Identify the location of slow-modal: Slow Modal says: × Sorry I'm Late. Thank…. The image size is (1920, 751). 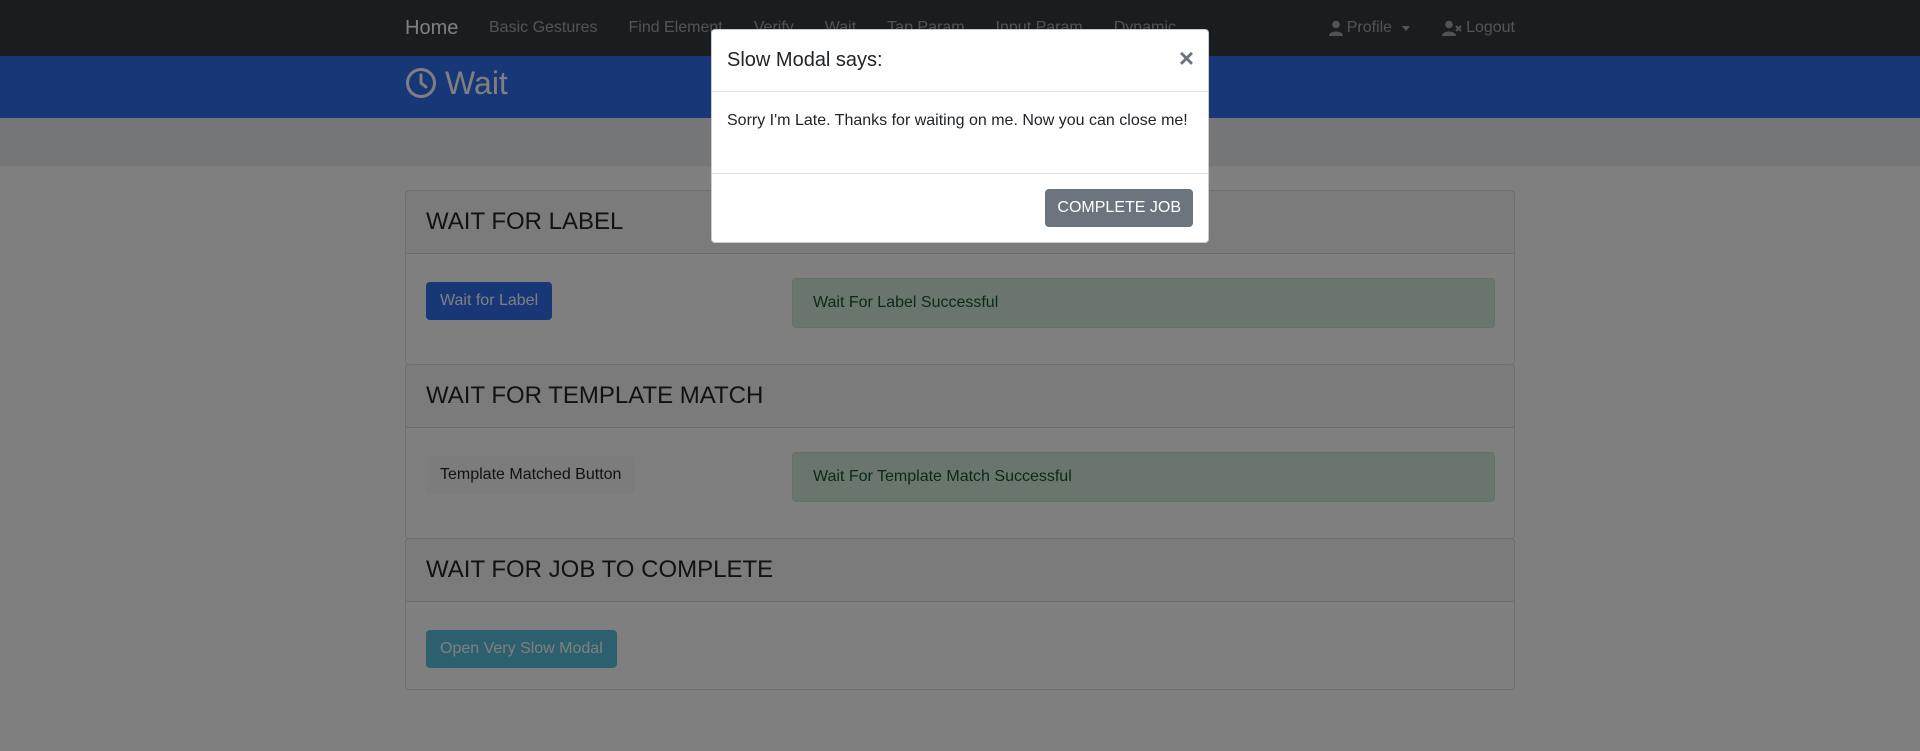
(960, 136).